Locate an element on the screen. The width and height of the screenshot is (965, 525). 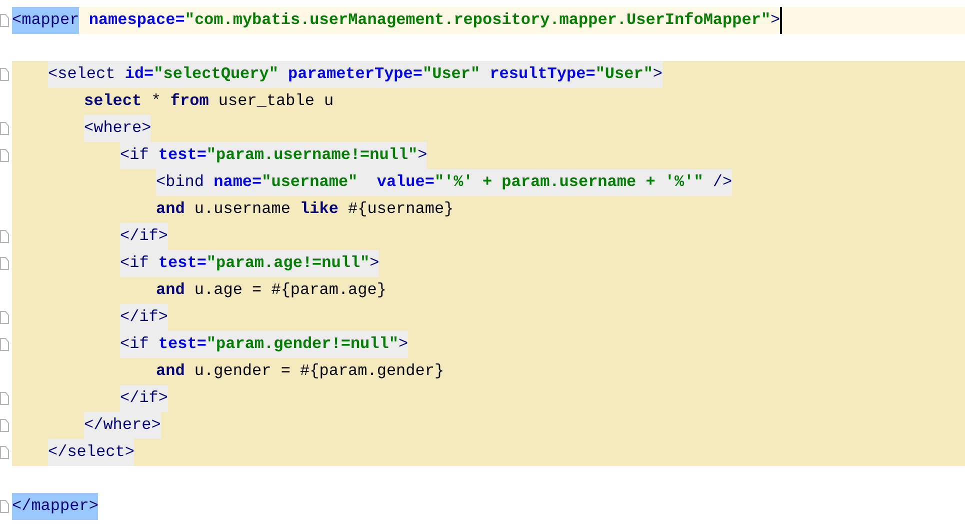
code-line: select * from user_table u is located at coordinates (209, 101).